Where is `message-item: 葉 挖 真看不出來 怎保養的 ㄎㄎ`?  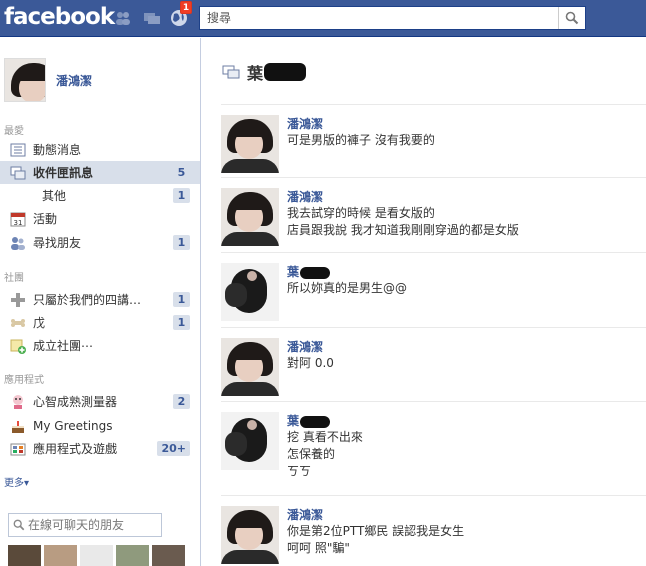
message-item: 葉 挖 真看不出來 怎保養的 ㄎㄎ is located at coordinates (433, 440).